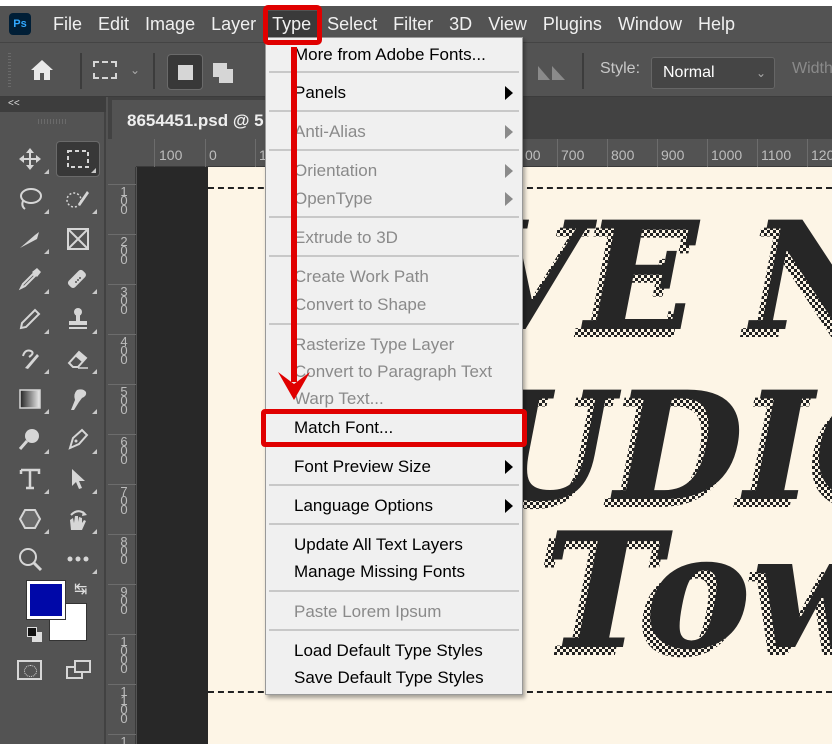  Describe the element at coordinates (507, 24) in the screenshot. I see `menu-view: View` at that location.